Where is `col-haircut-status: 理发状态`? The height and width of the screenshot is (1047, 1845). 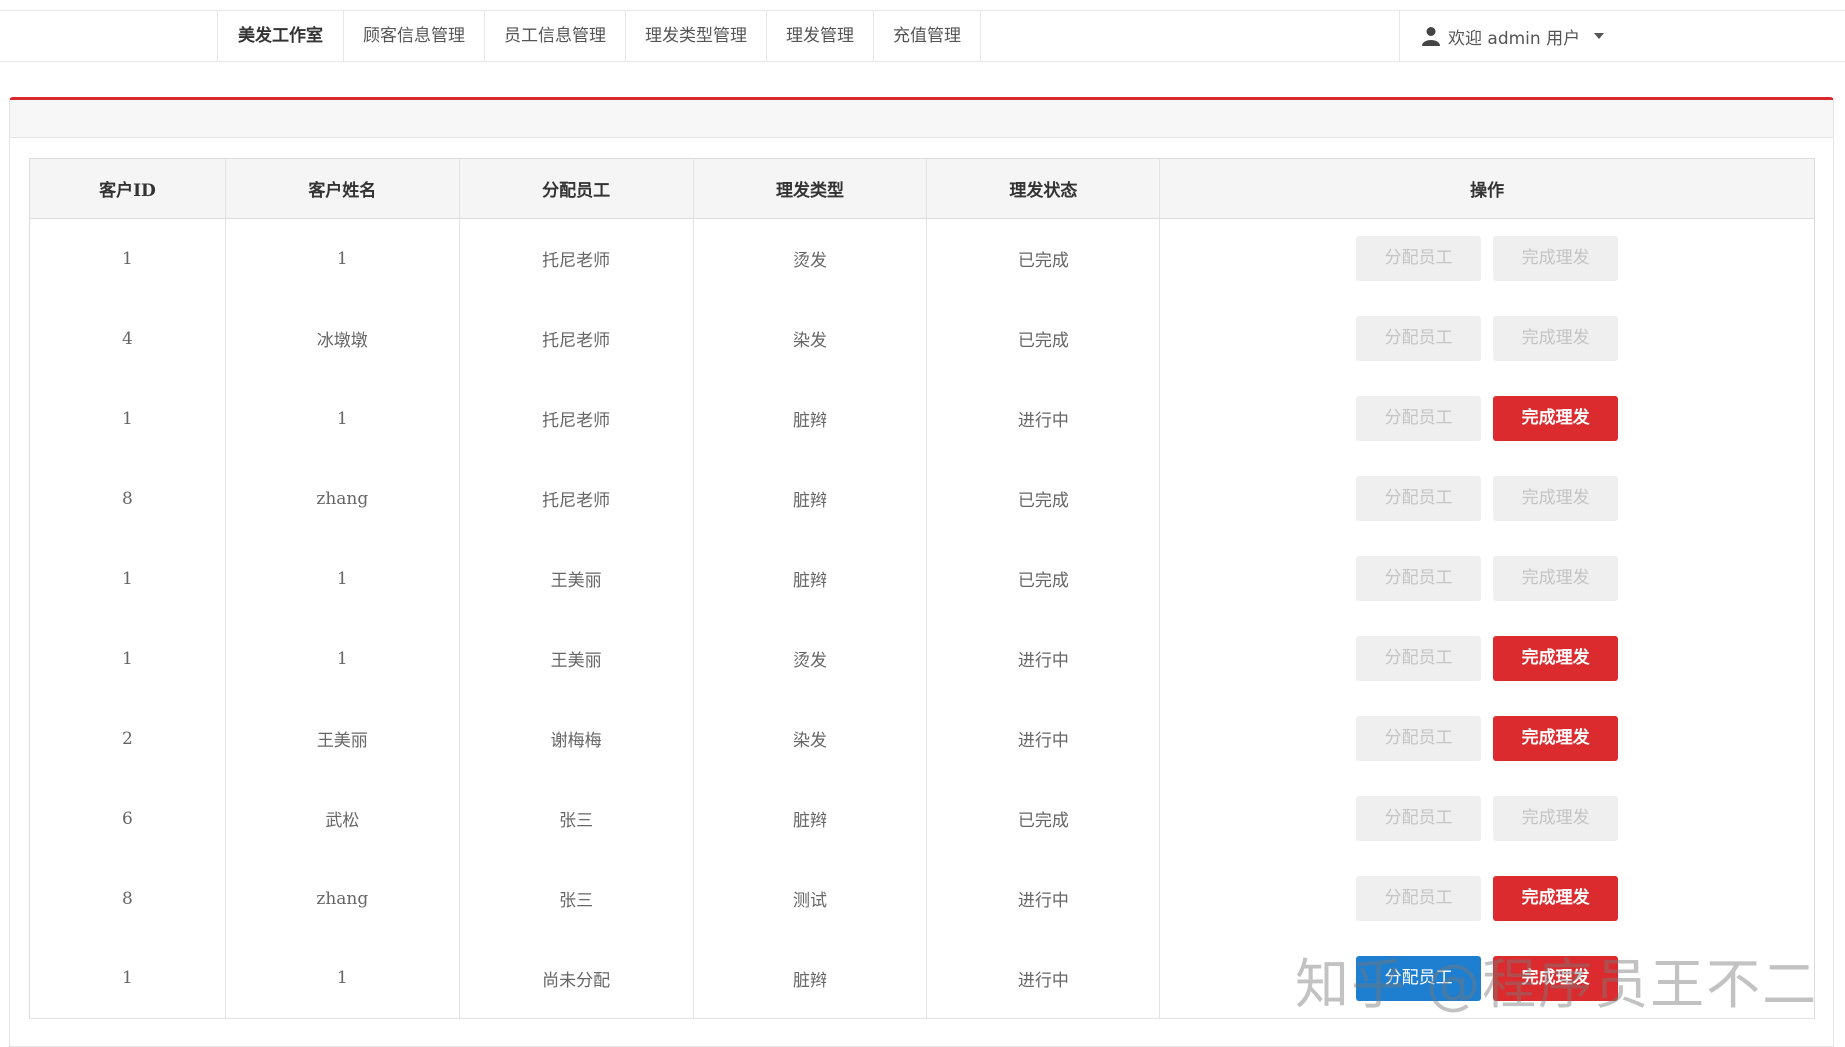
col-haircut-status: 理发状态 is located at coordinates (1043, 188).